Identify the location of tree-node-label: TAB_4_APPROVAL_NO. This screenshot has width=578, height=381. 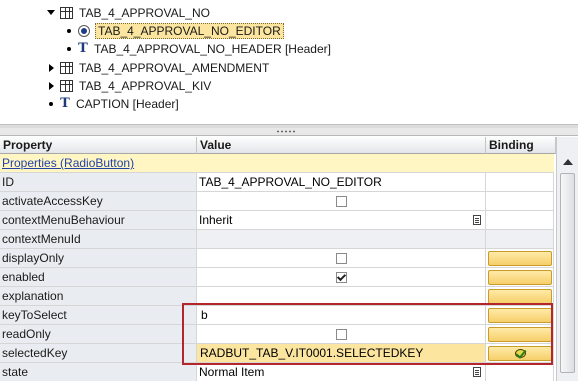
(144, 12).